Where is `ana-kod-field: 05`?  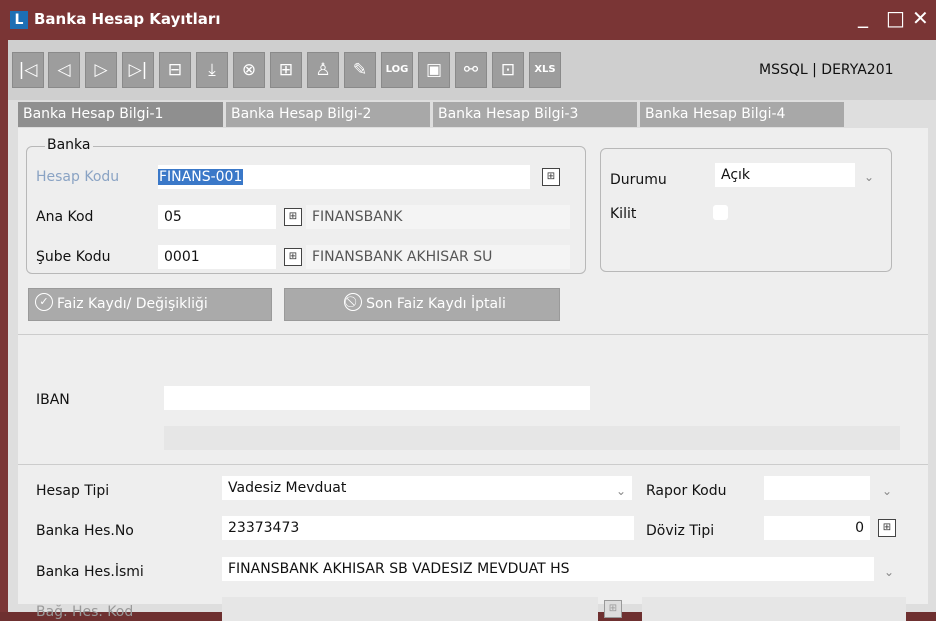 ana-kod-field: 05 is located at coordinates (217, 217).